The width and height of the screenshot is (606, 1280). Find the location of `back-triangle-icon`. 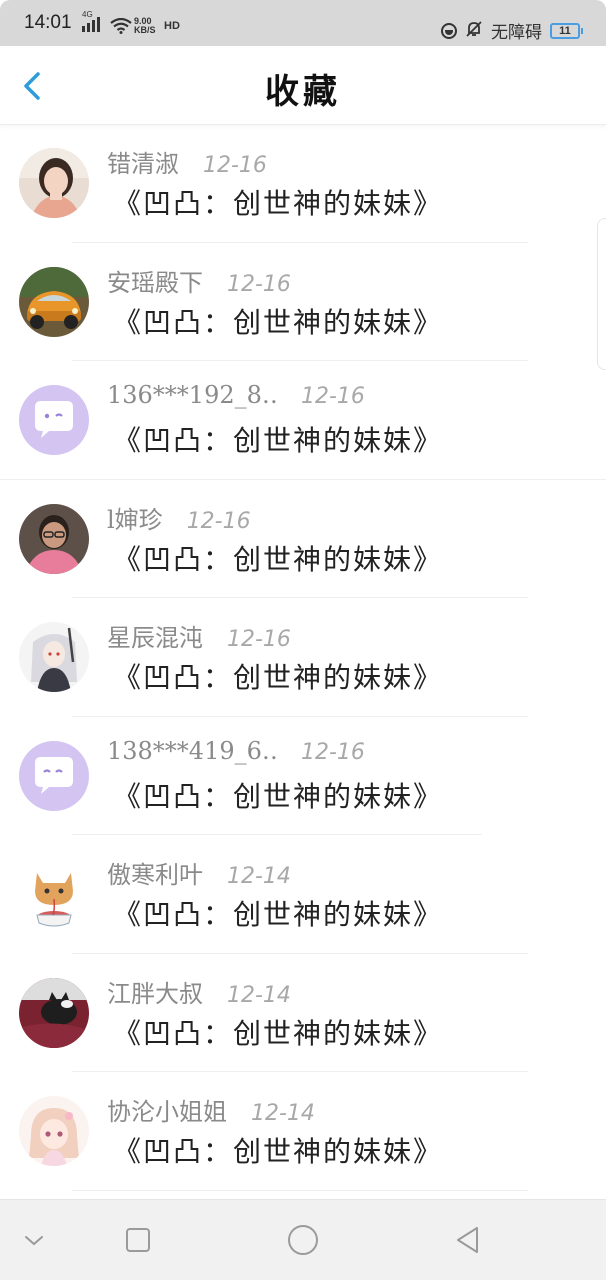

back-triangle-icon is located at coordinates (468, 1240).